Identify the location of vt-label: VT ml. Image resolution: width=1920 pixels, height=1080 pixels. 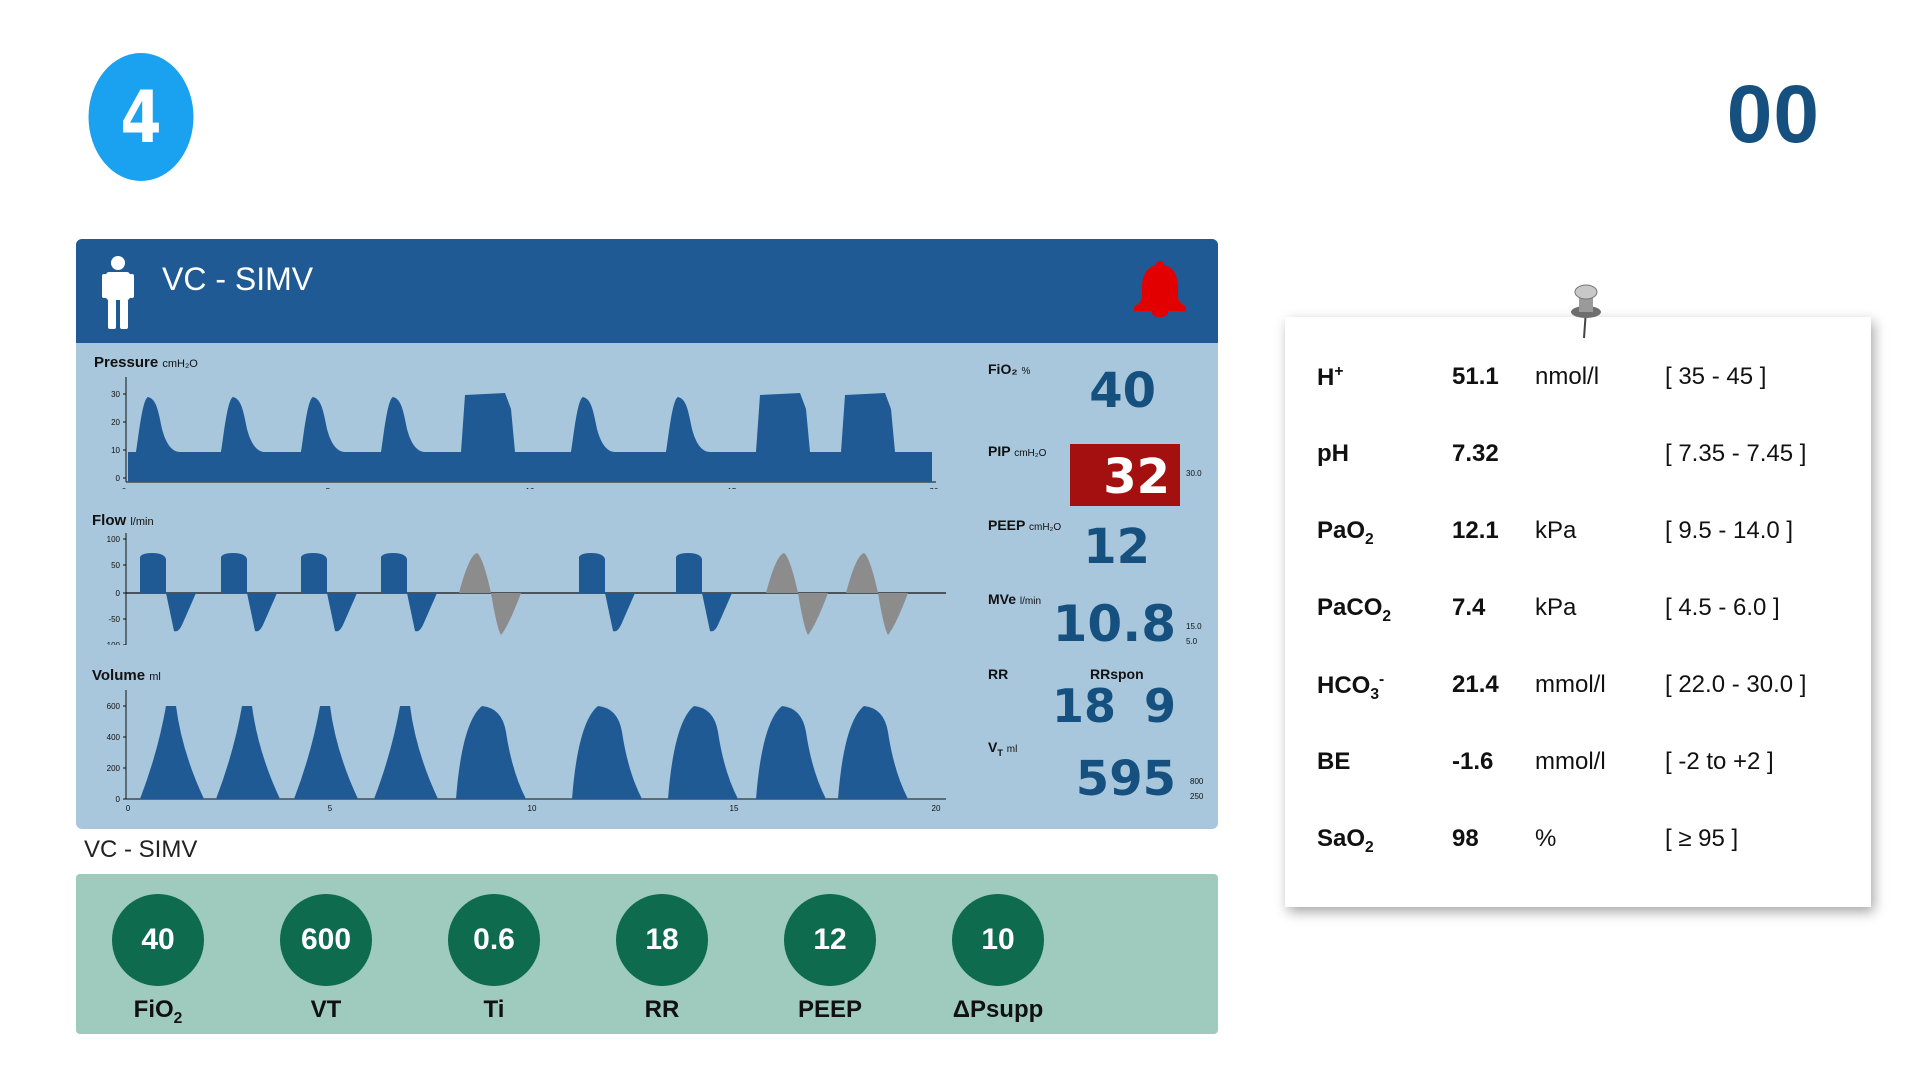
(1003, 748).